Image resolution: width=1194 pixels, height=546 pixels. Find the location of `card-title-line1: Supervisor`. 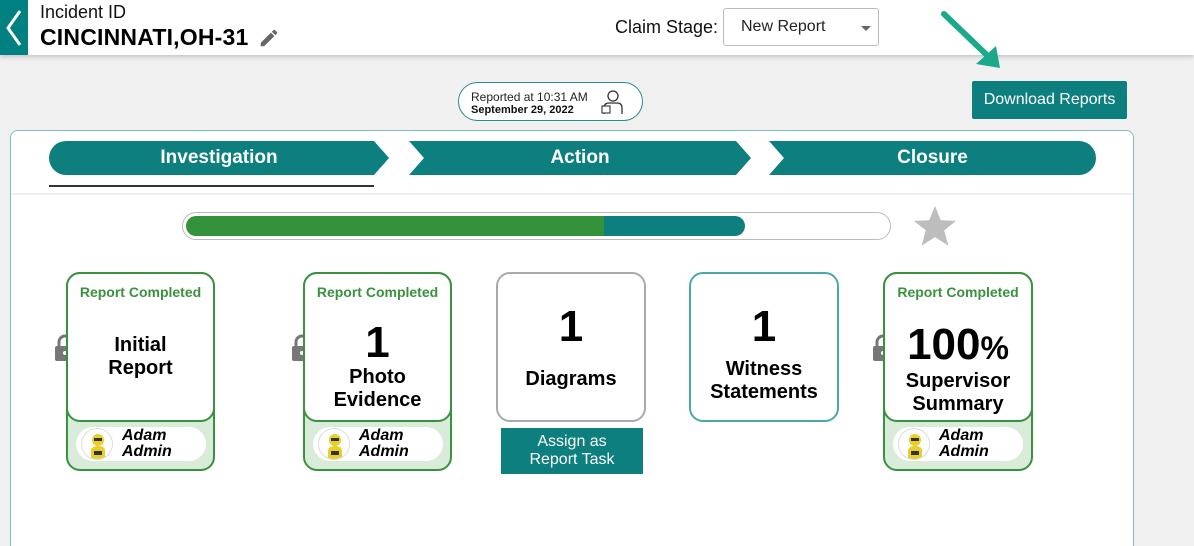

card-title-line1: Supervisor is located at coordinates (958, 381).